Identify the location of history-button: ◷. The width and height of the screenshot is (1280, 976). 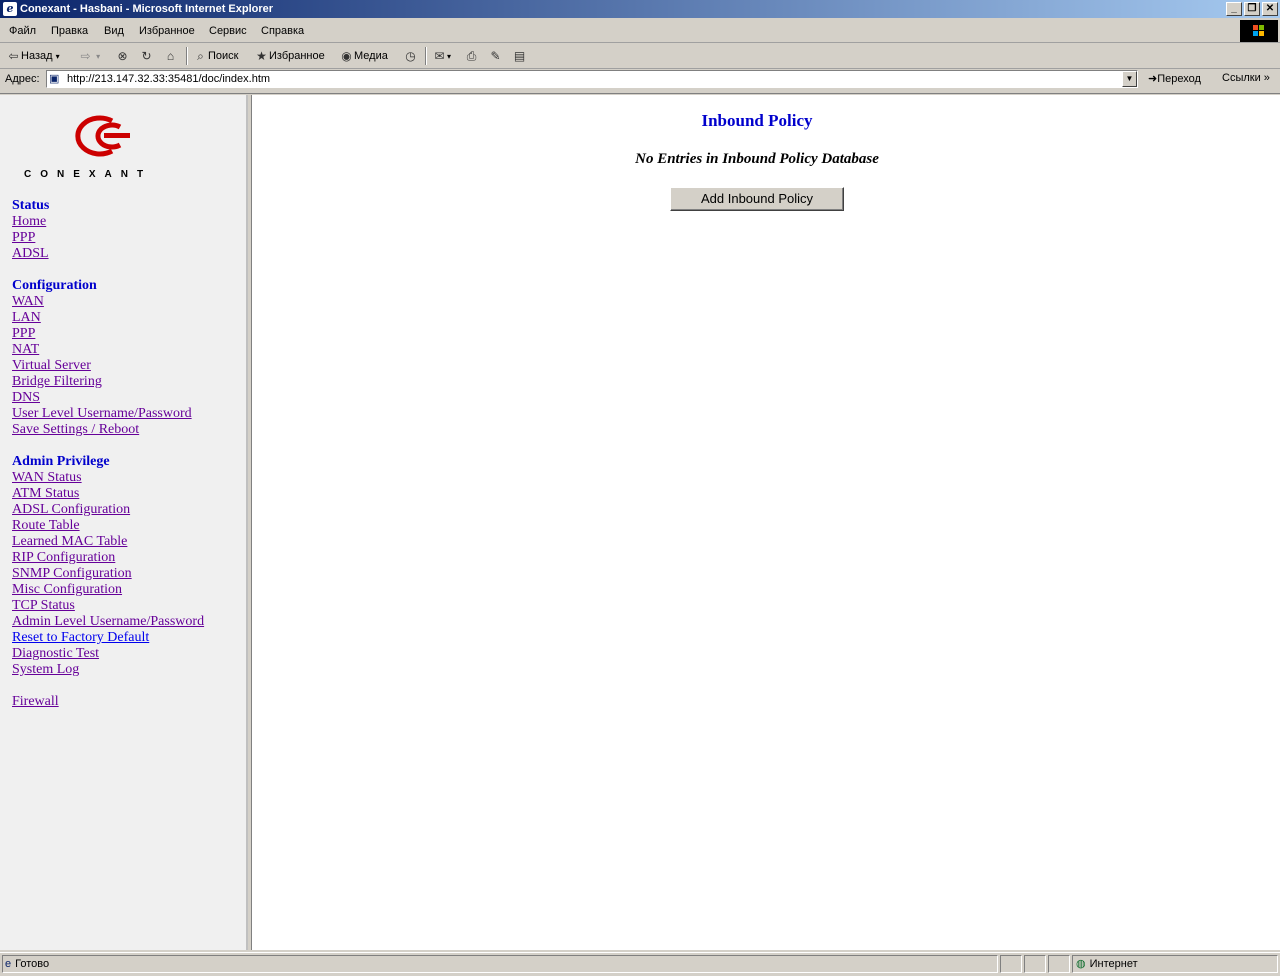
(410, 56).